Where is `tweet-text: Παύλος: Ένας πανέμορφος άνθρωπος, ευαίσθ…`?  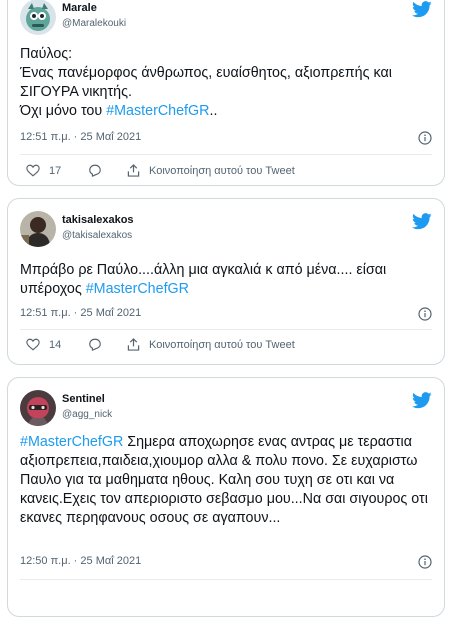 tweet-text: Παύλος: Ένας πανέμορφος άνθρωπος, ευαίσθ… is located at coordinates (226, 83).